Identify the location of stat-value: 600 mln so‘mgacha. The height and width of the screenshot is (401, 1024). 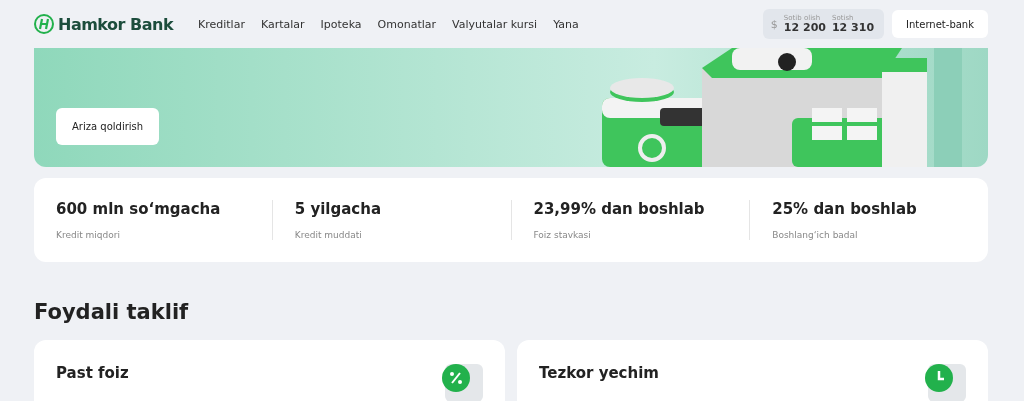
(139, 209).